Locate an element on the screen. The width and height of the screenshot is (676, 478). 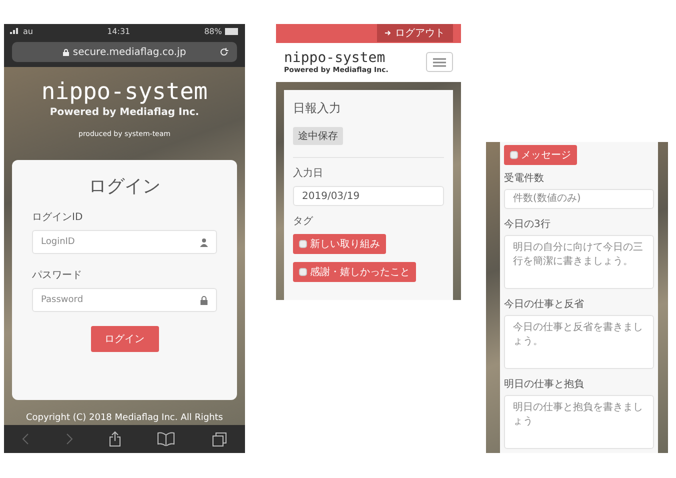
menu-button is located at coordinates (439, 62).